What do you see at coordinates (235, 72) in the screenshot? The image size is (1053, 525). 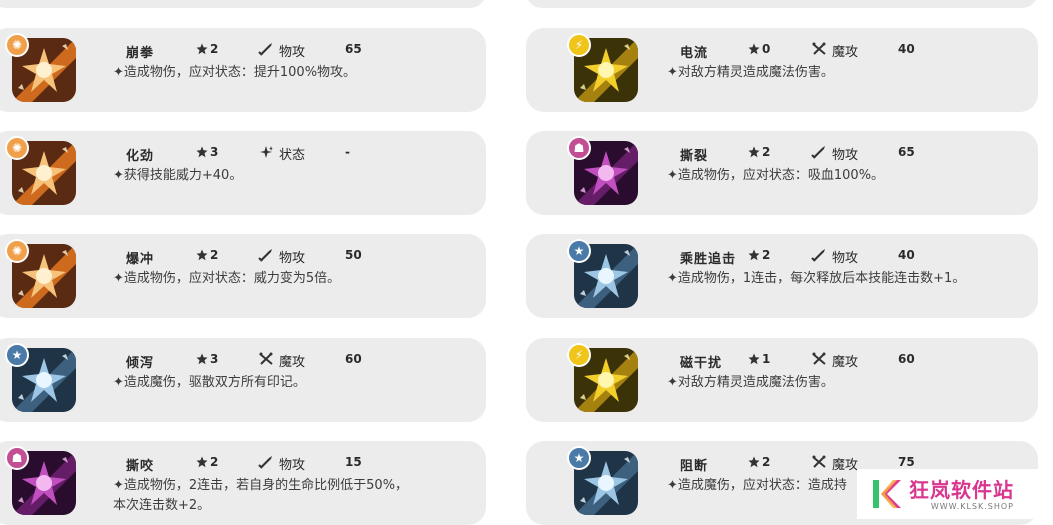 I see `skill-description: ✦造成物伤，应对状态：提升100%物攻。` at bounding box center [235, 72].